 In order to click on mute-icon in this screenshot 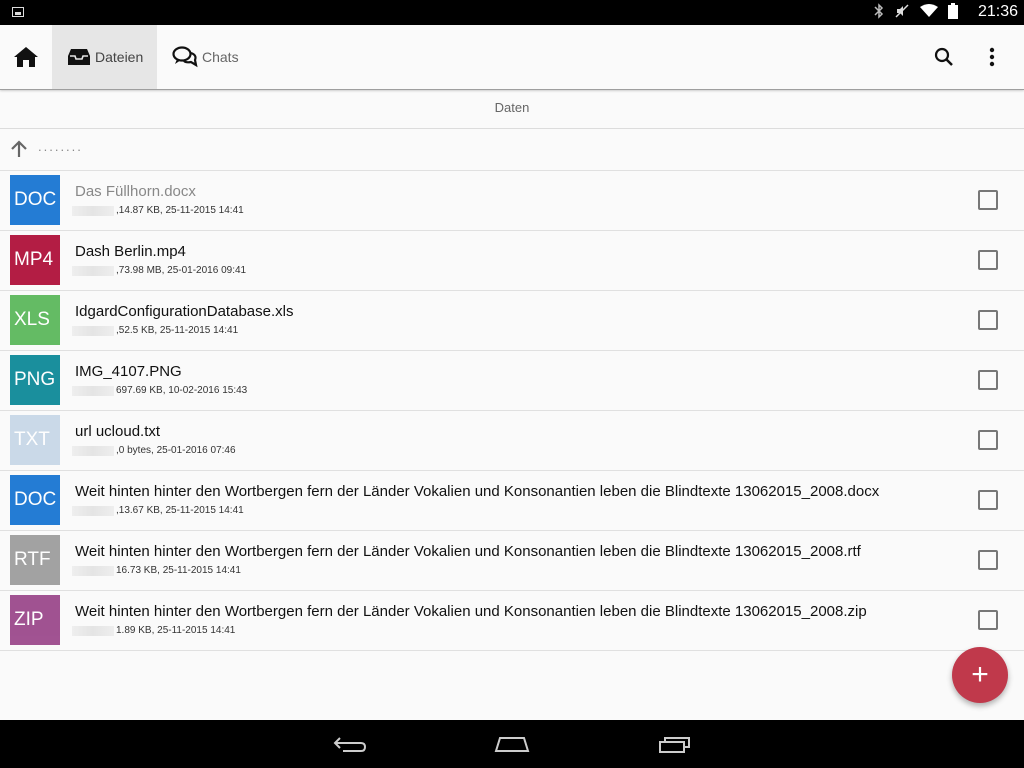, I will do `click(902, 13)`.